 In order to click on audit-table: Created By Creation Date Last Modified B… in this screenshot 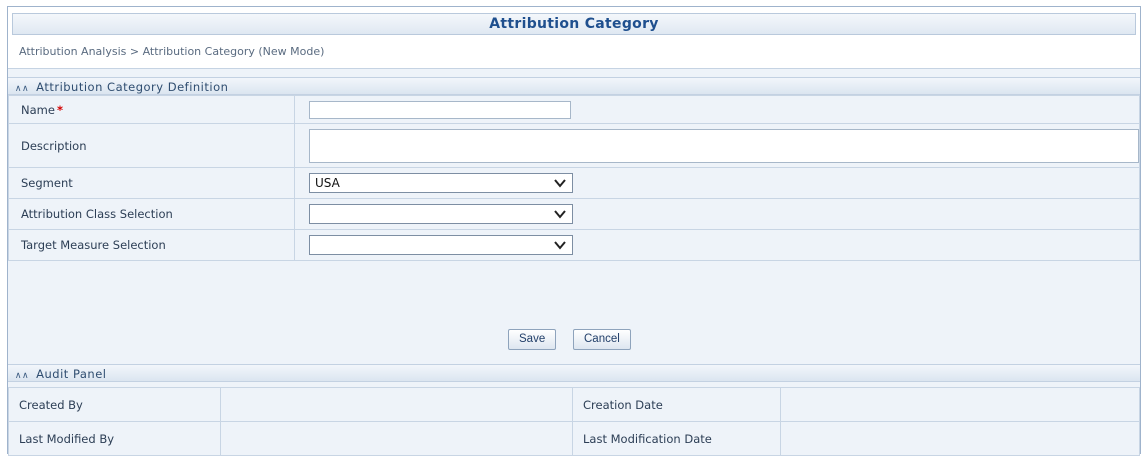, I will do `click(574, 421)`.